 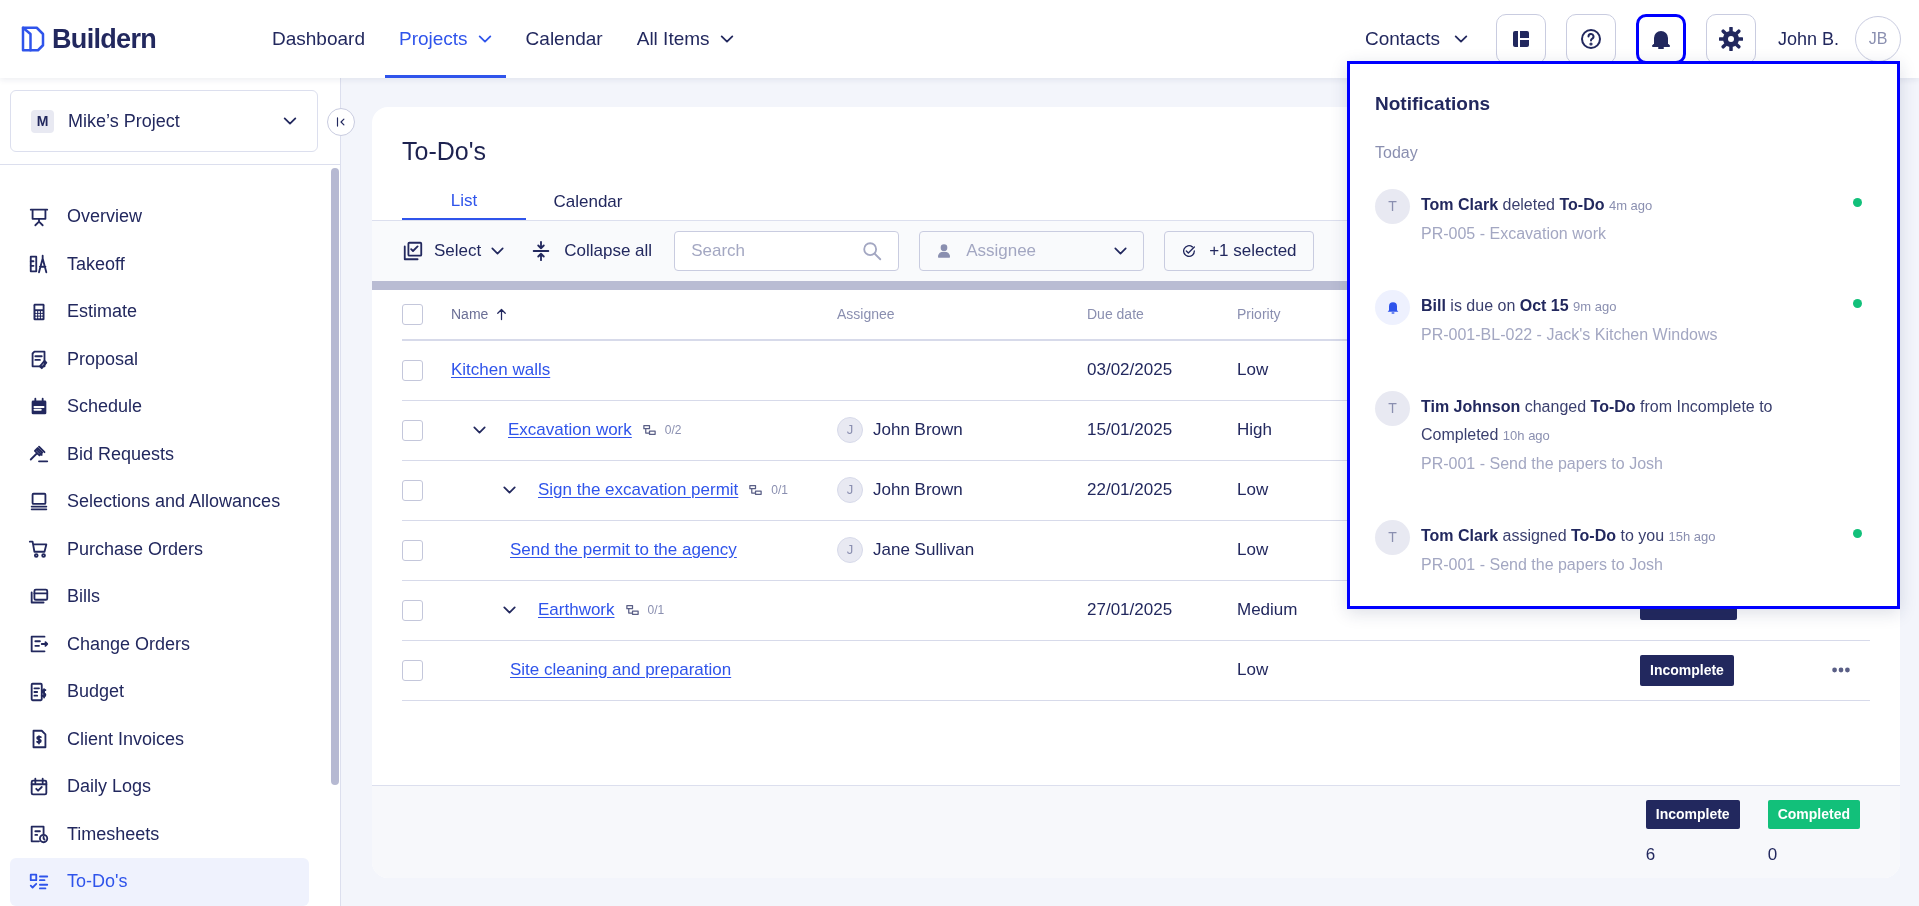 What do you see at coordinates (944, 250) in the screenshot?
I see `person-icon` at bounding box center [944, 250].